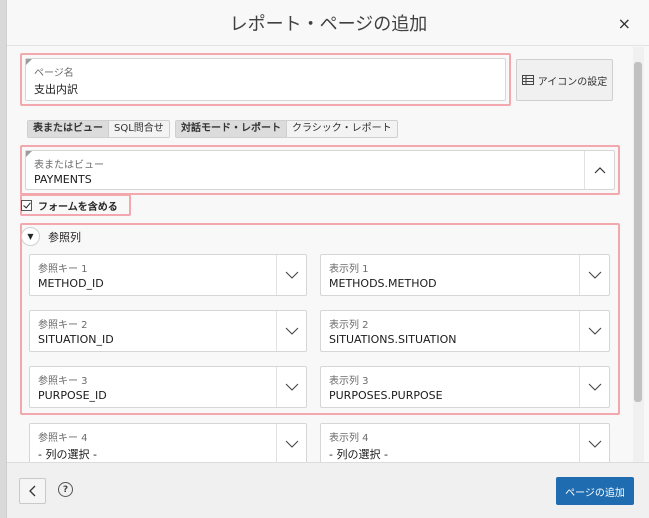 This screenshot has width=649, height=518. What do you see at coordinates (638, 232) in the screenshot?
I see `scrollbar-thumb` at bounding box center [638, 232].